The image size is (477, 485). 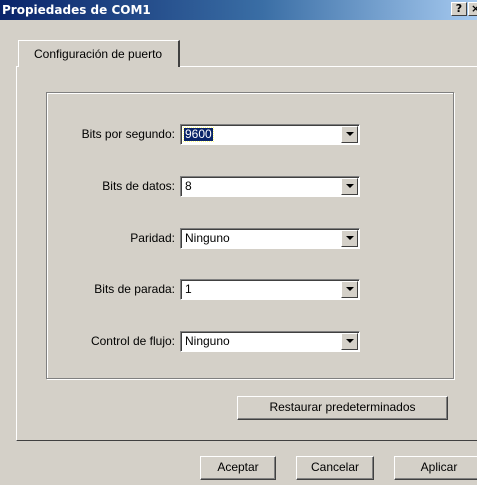 I want to click on stop-bits-select: 1, so click(x=270, y=289).